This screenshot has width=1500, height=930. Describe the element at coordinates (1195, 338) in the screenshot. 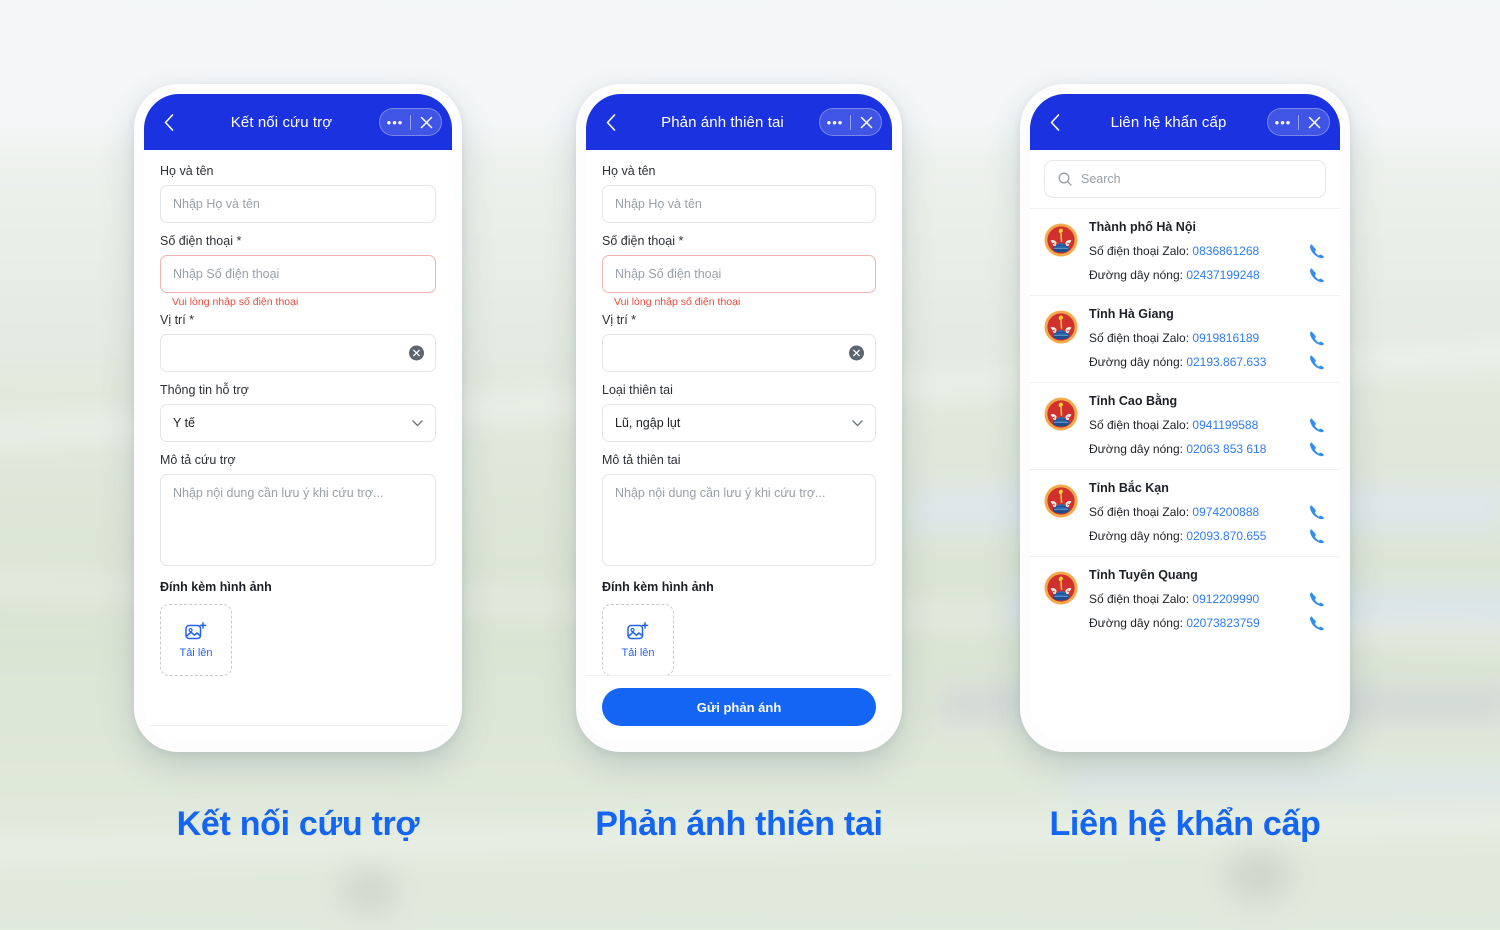

I see `contact-zalo-text: Số điện thoại Zalo: 0919816189` at that location.